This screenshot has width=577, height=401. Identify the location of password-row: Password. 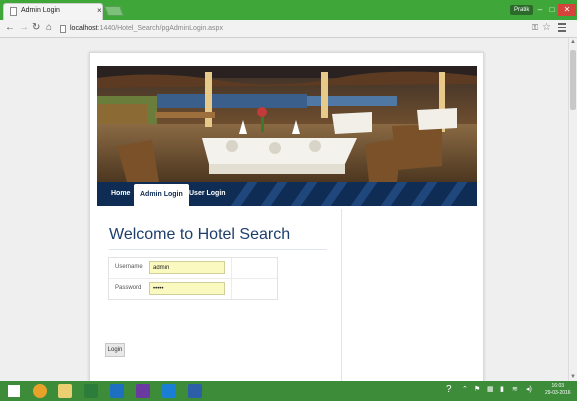
(193, 289).